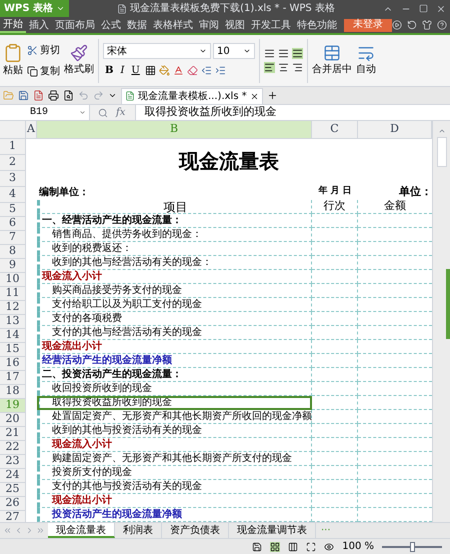 This screenshot has height=554, width=450. Describe the element at coordinates (174, 417) in the screenshot. I see `table-cell: 处置固定资产、无形资产和其他长期资产所收回的现金净额` at that location.